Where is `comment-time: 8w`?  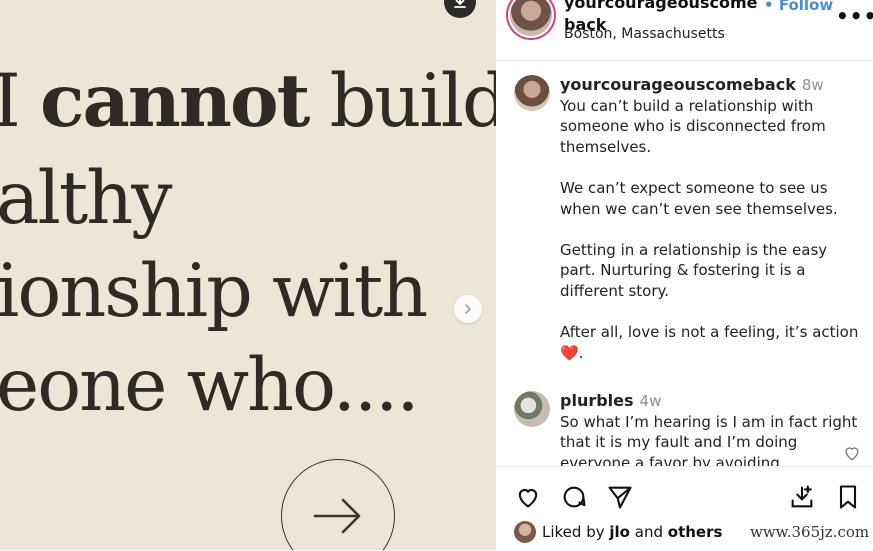 comment-time: 8w is located at coordinates (812, 85).